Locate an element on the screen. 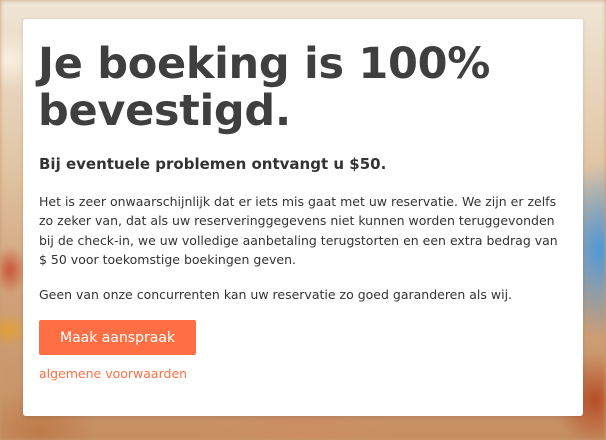 The image size is (606, 440). claim-button: Maak aanspraak is located at coordinates (117, 337).